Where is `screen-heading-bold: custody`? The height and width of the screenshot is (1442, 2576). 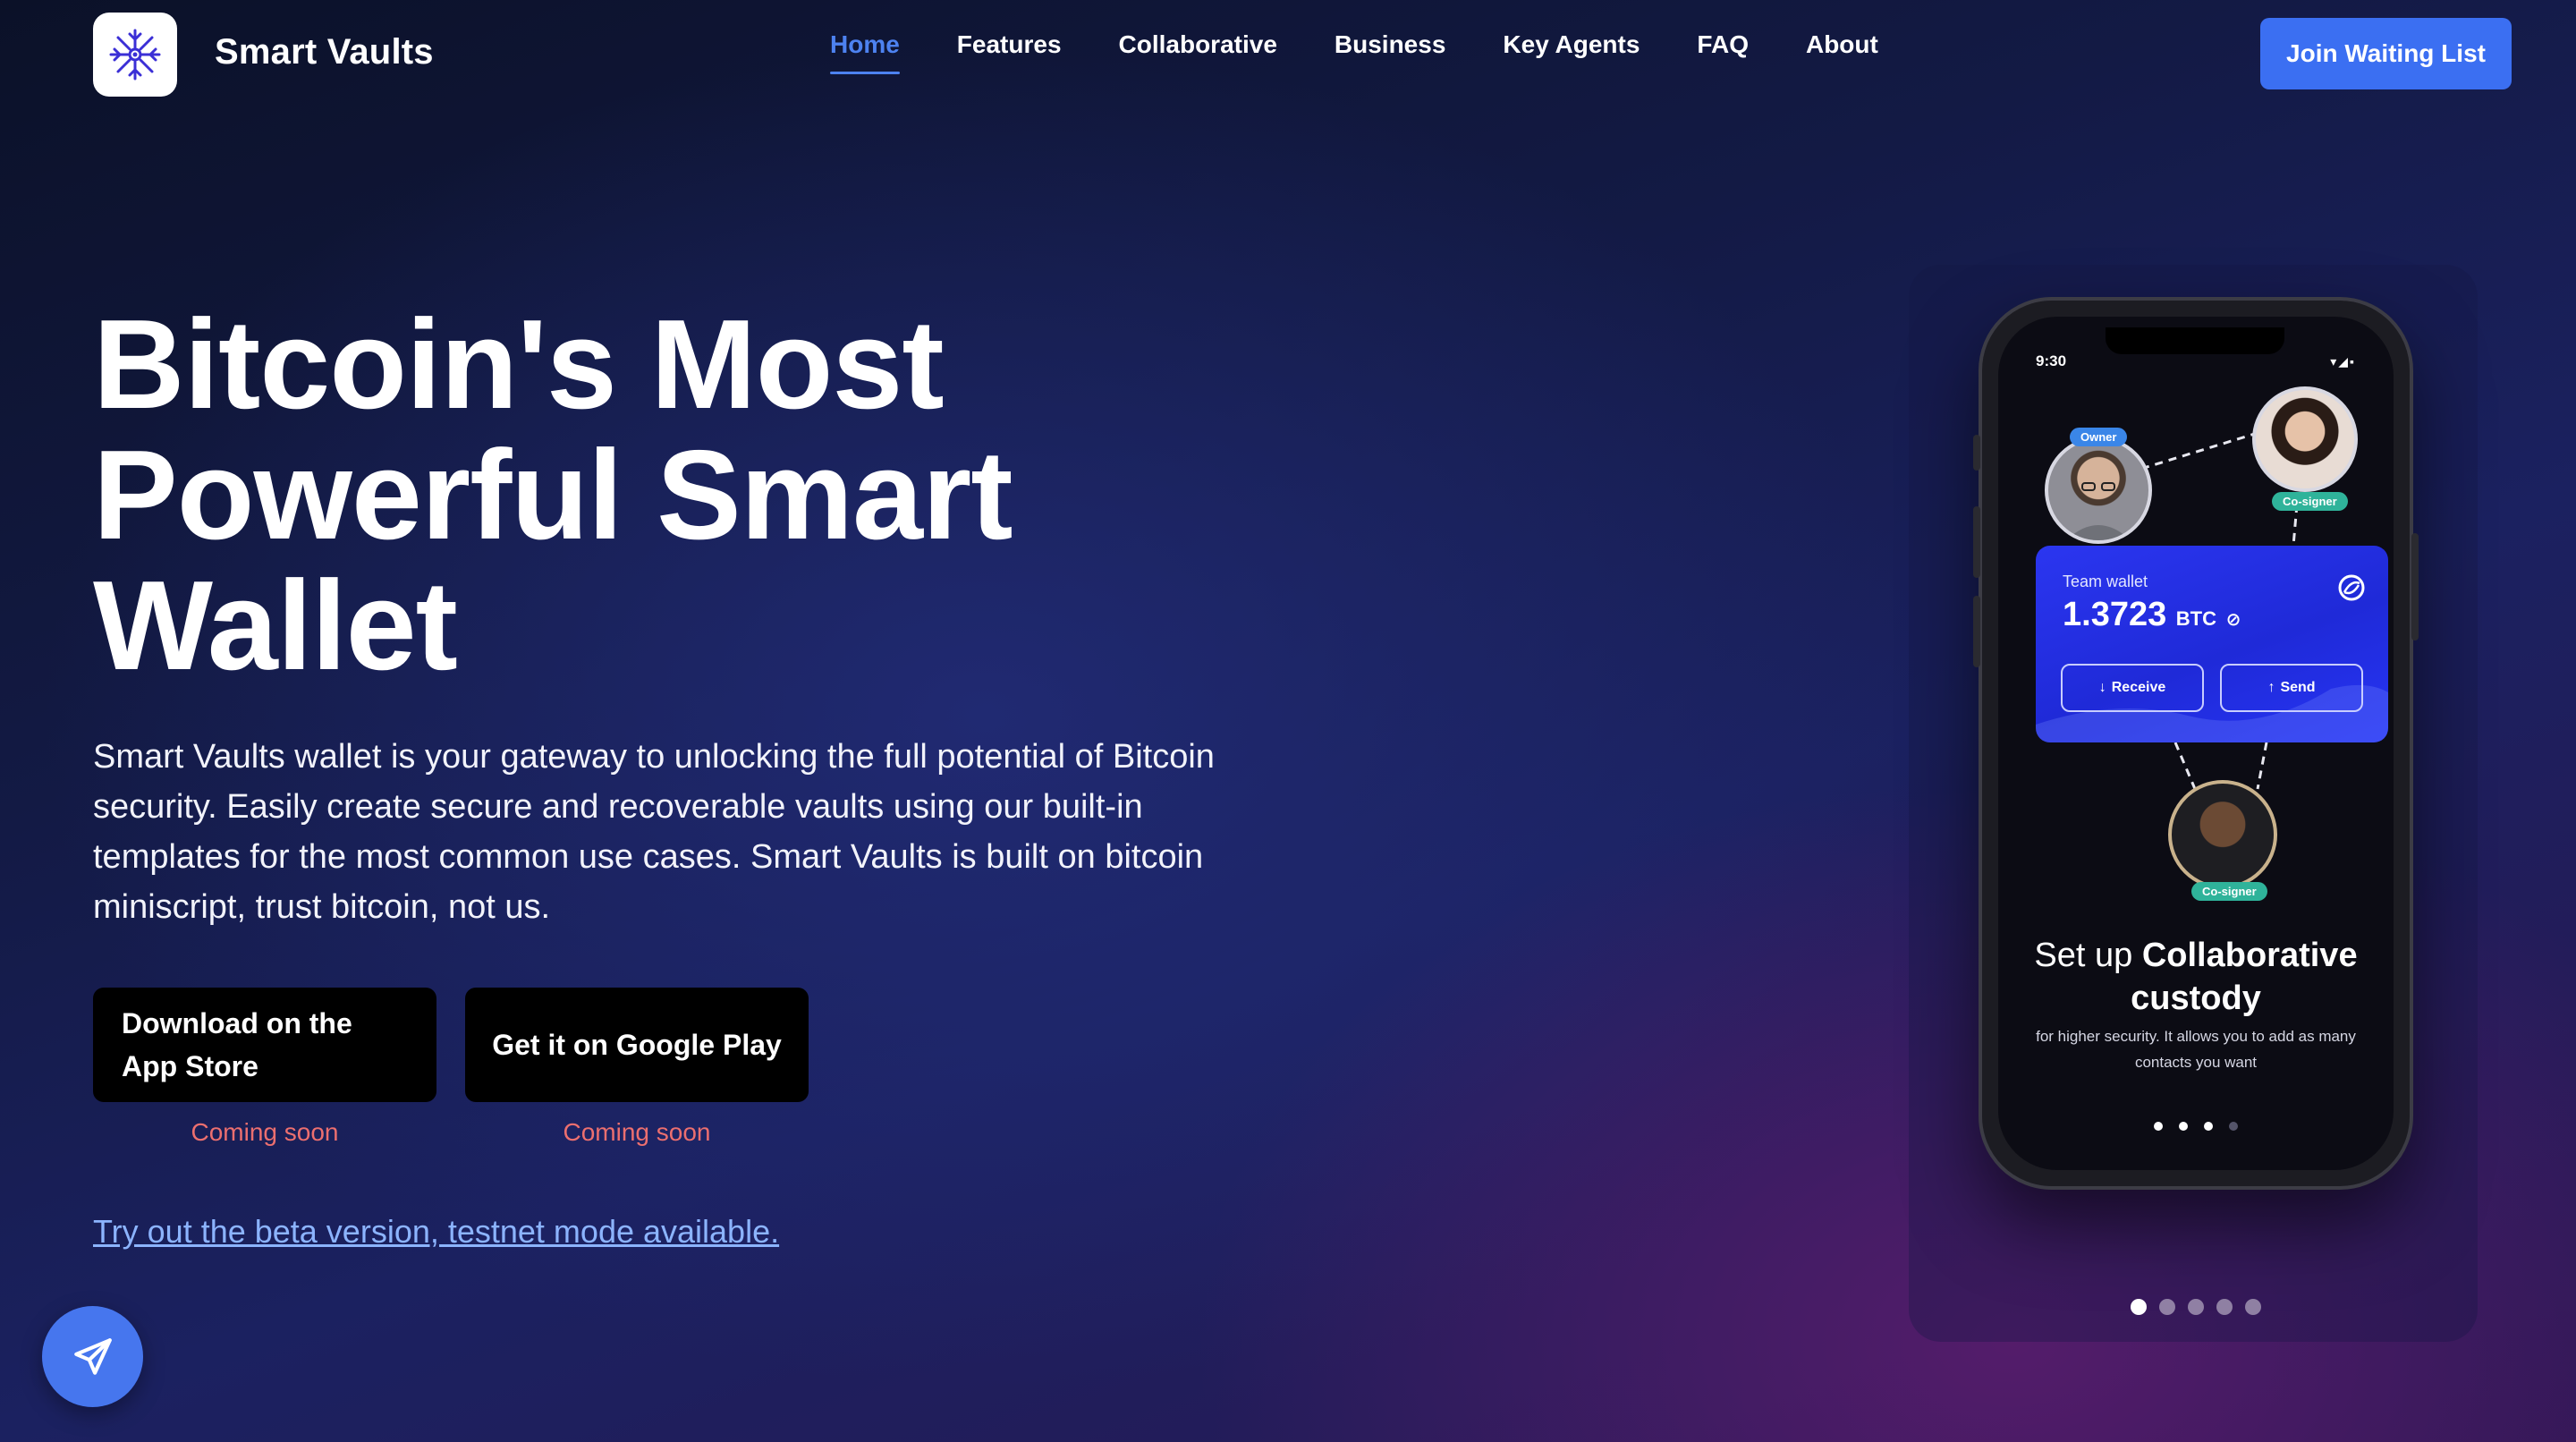 screen-heading-bold: custody is located at coordinates (2196, 998).